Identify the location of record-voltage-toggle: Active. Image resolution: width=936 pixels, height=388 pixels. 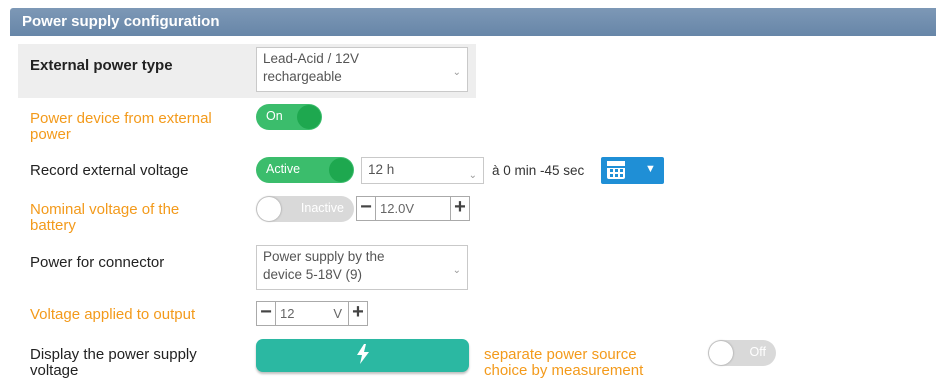
(305, 170).